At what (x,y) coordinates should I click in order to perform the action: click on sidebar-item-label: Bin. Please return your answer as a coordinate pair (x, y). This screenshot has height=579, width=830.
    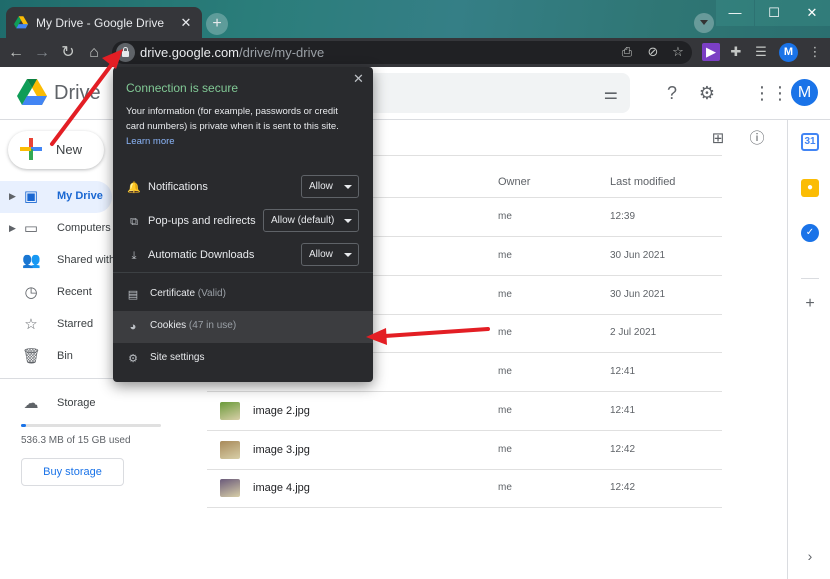
    Looking at the image, I should click on (65, 356).